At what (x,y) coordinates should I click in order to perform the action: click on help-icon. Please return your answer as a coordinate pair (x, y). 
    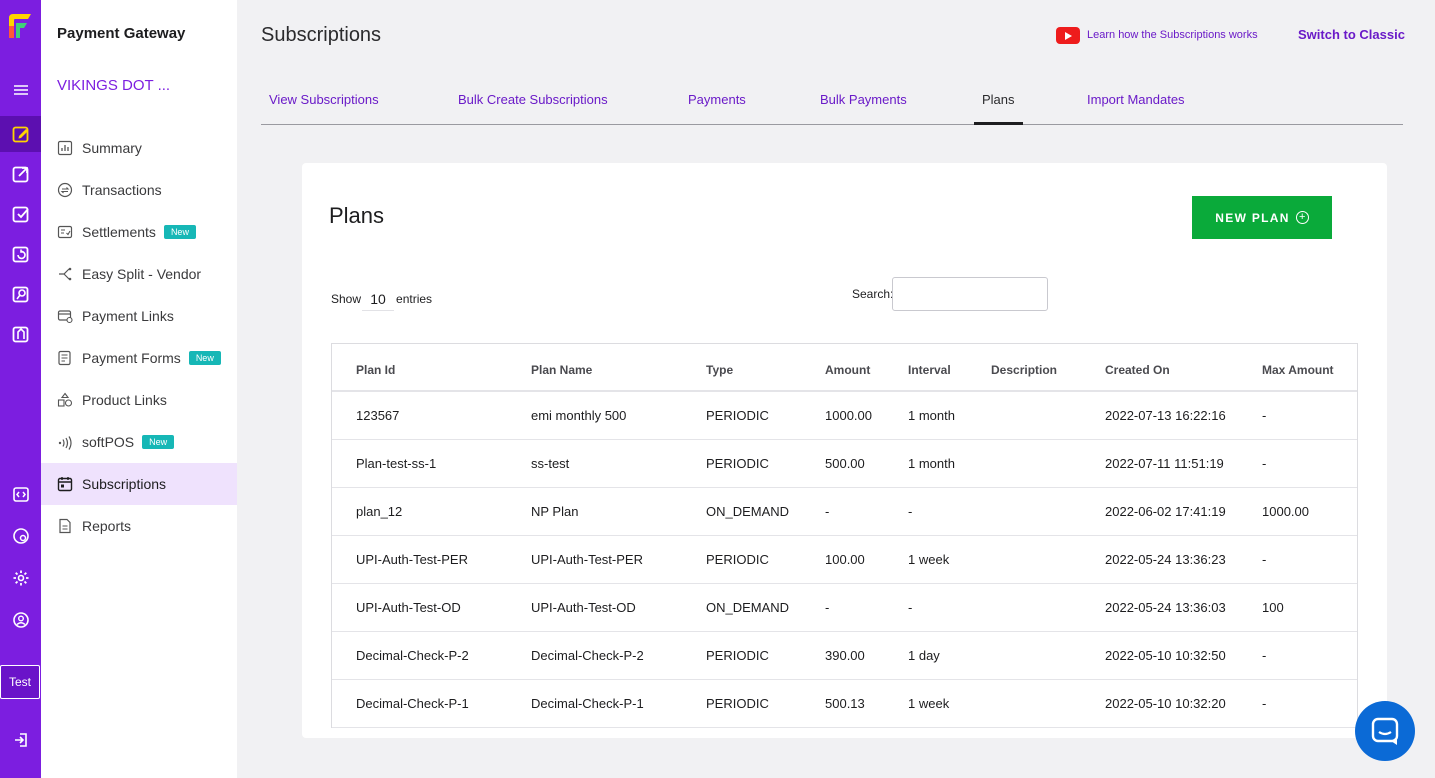
    Looking at the image, I should click on (20, 536).